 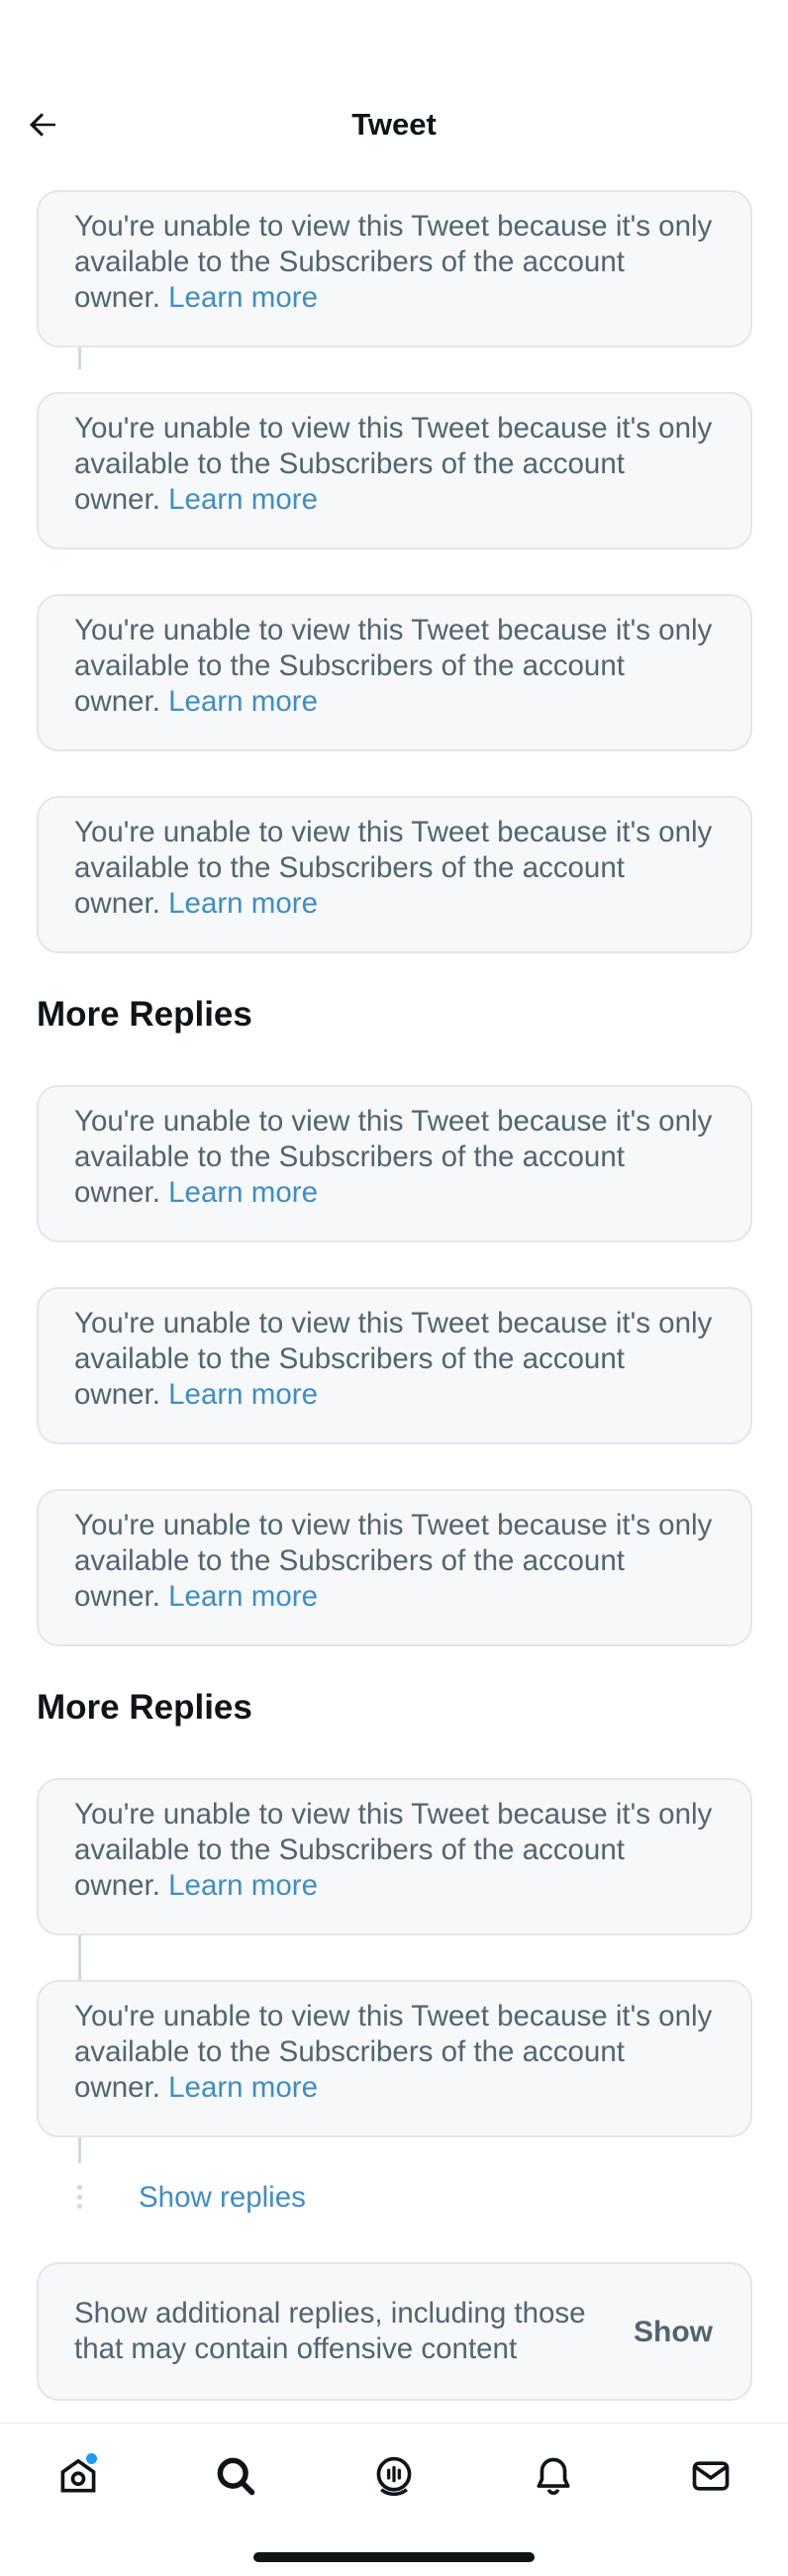 I want to click on unread-dot, so click(x=91, y=2459).